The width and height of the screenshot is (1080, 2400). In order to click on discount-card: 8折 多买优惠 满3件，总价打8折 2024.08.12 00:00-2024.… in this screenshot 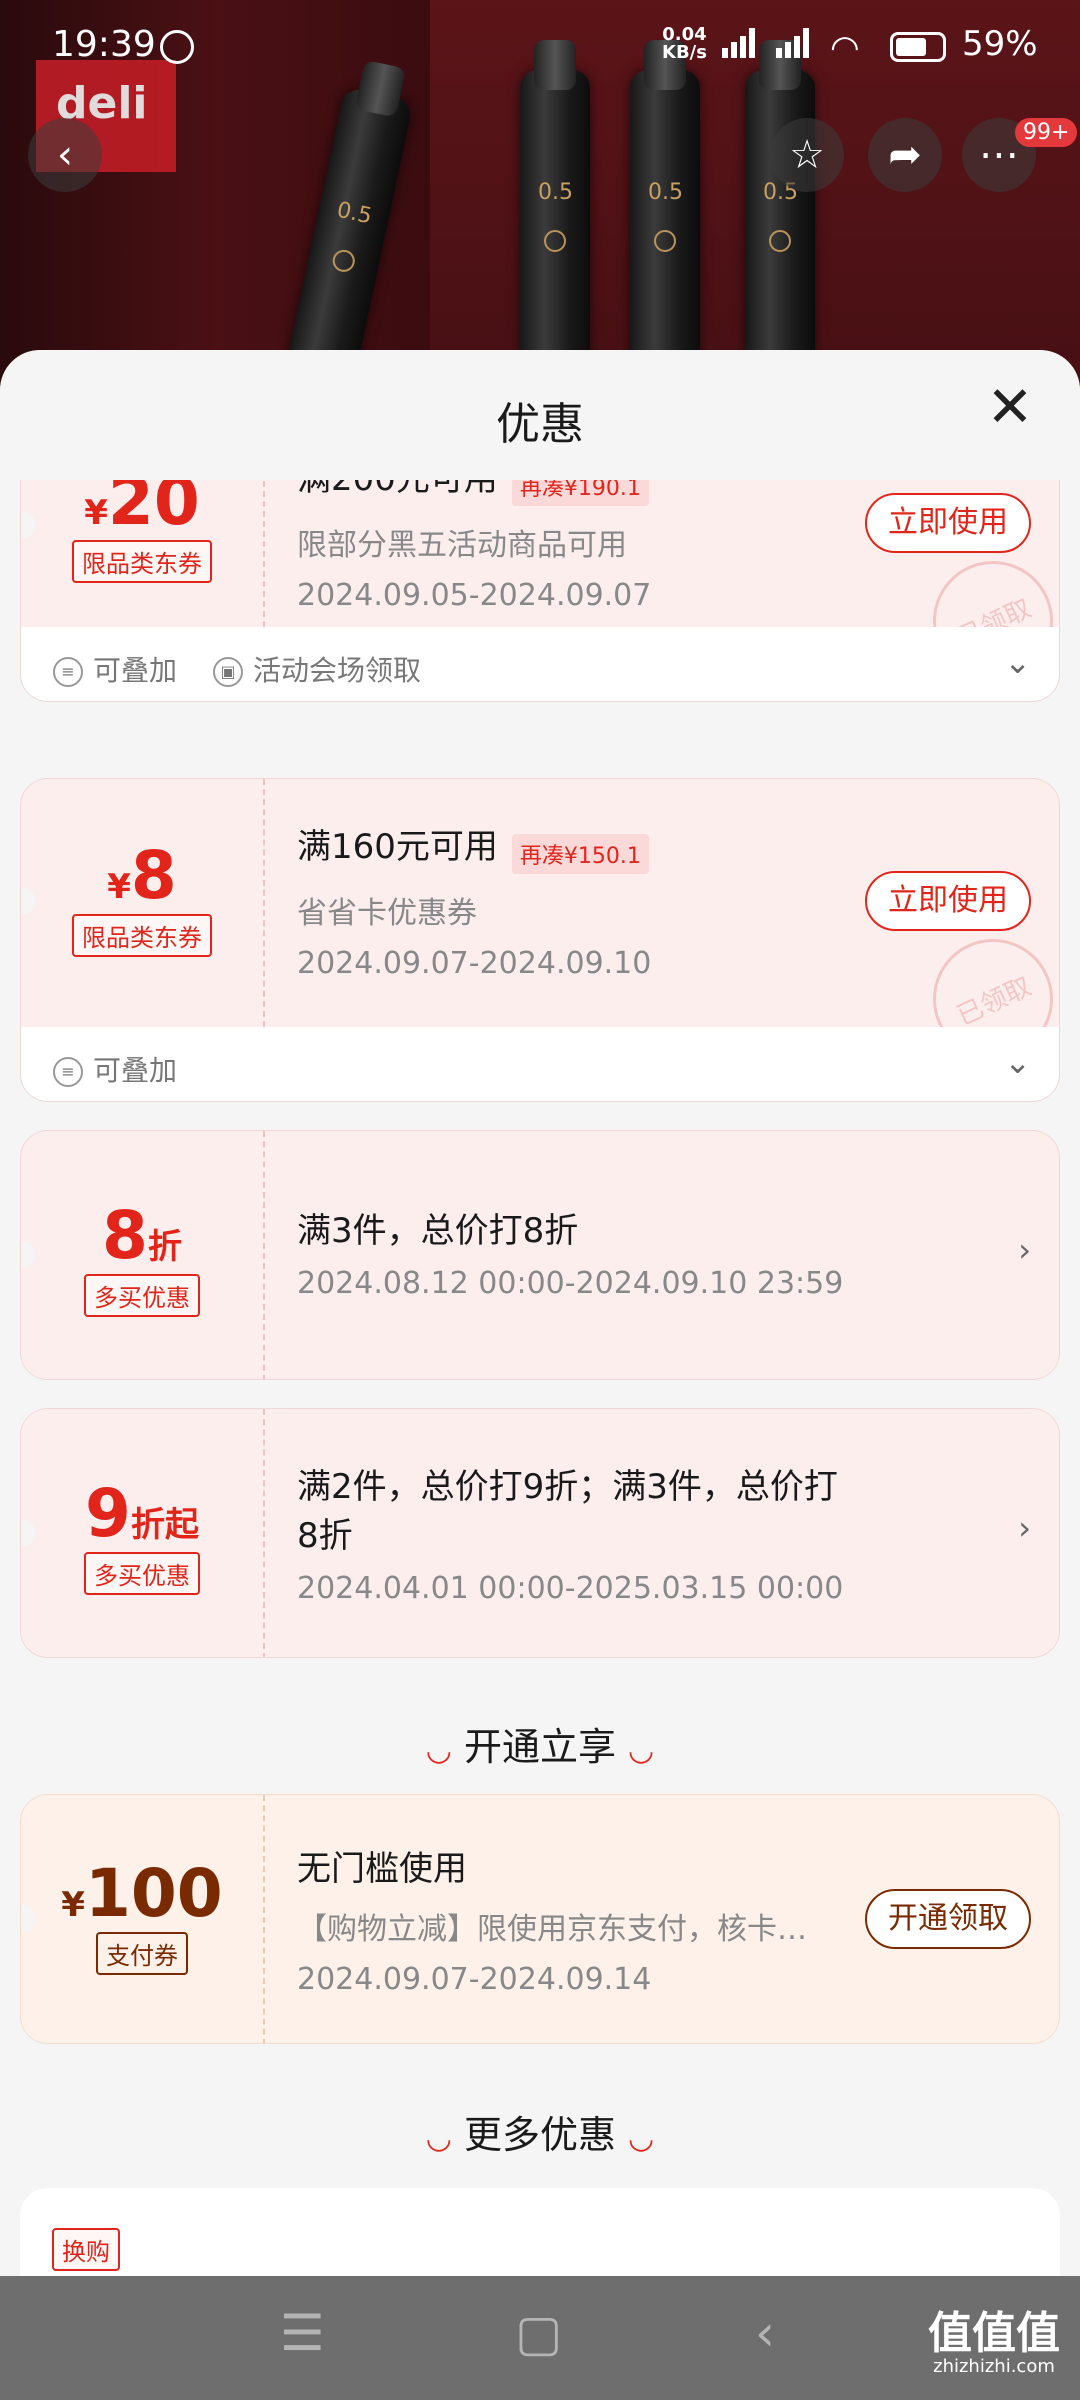, I will do `click(540, 1255)`.